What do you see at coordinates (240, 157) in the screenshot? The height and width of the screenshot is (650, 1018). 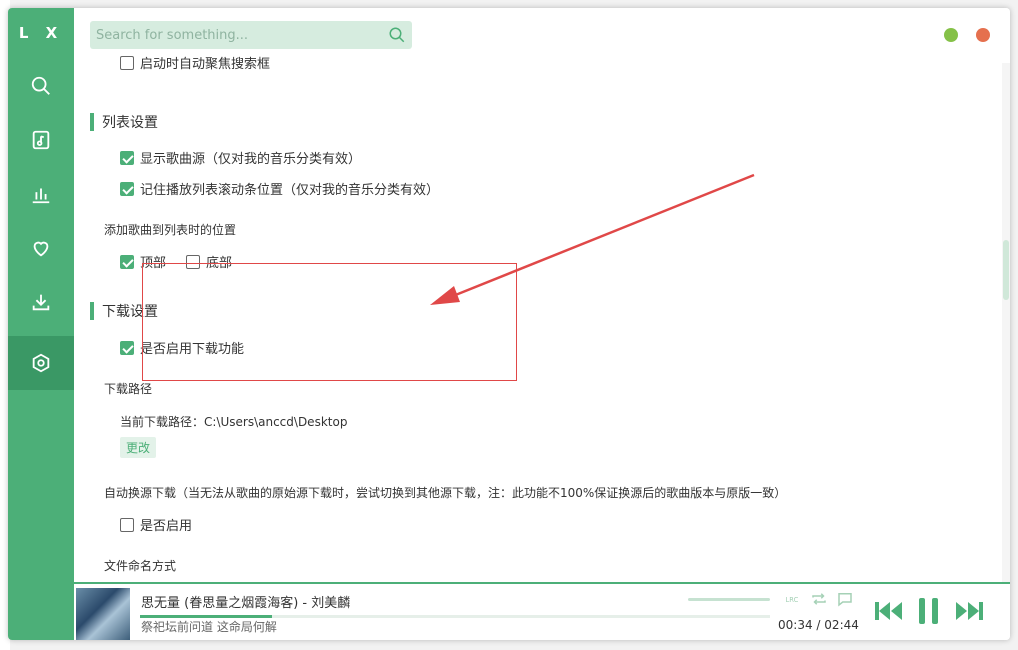 I see `checkbox-show-source: 显示歌曲源（仅对我的音乐分类有效）` at bounding box center [240, 157].